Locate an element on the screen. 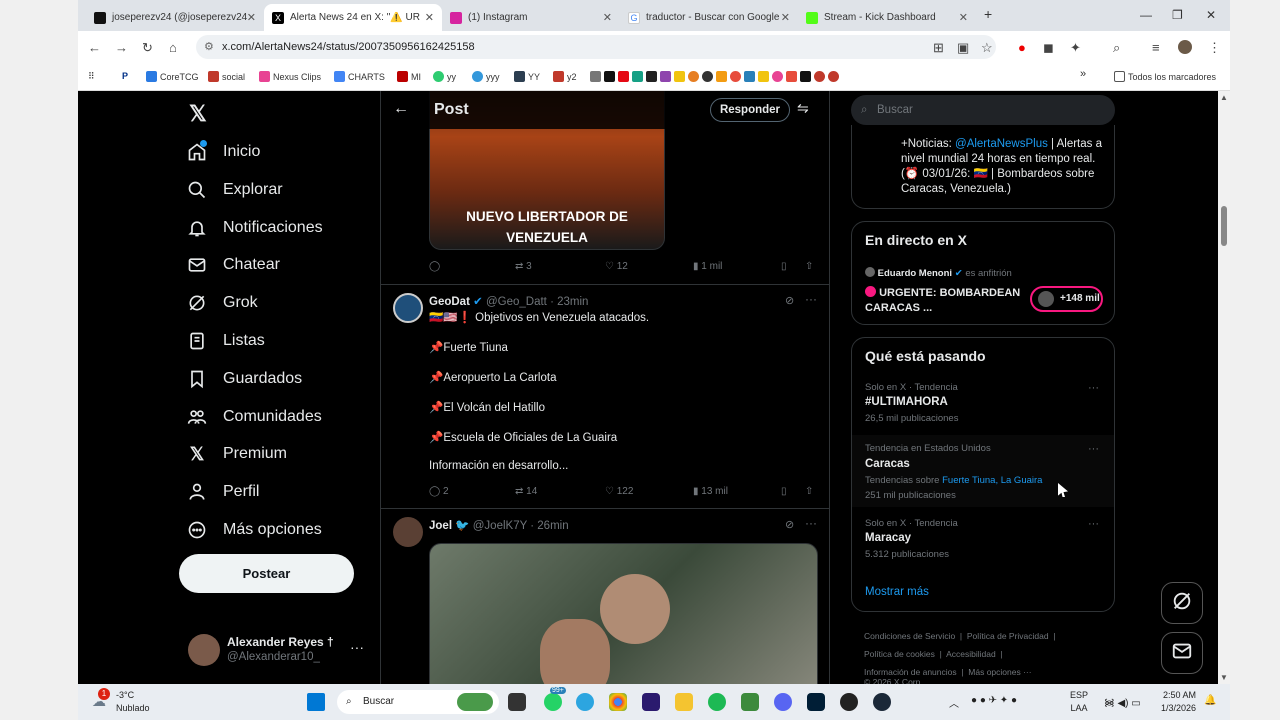 This screenshot has width=1280, height=720. views-icon: ▮ 1 mil is located at coordinates (707, 266).